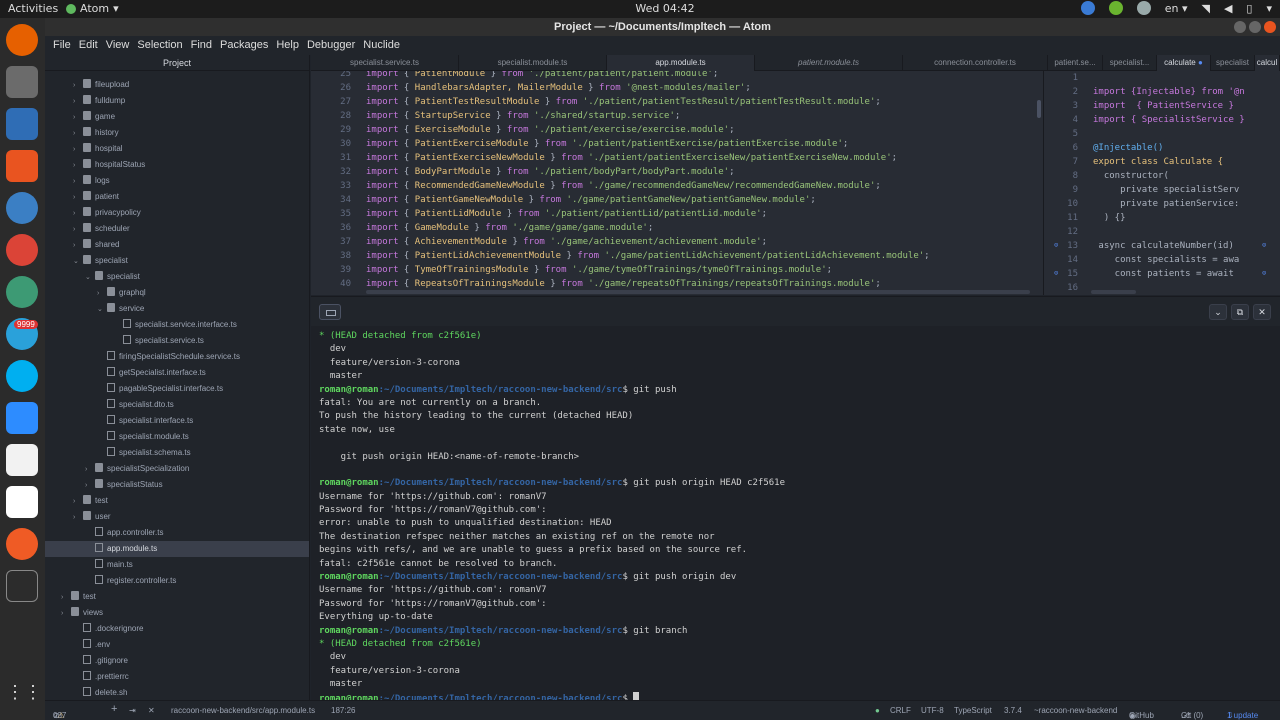 The image size is (1280, 720). What do you see at coordinates (177, 149) in the screenshot?
I see `tree-folder: › hospital` at bounding box center [177, 149].